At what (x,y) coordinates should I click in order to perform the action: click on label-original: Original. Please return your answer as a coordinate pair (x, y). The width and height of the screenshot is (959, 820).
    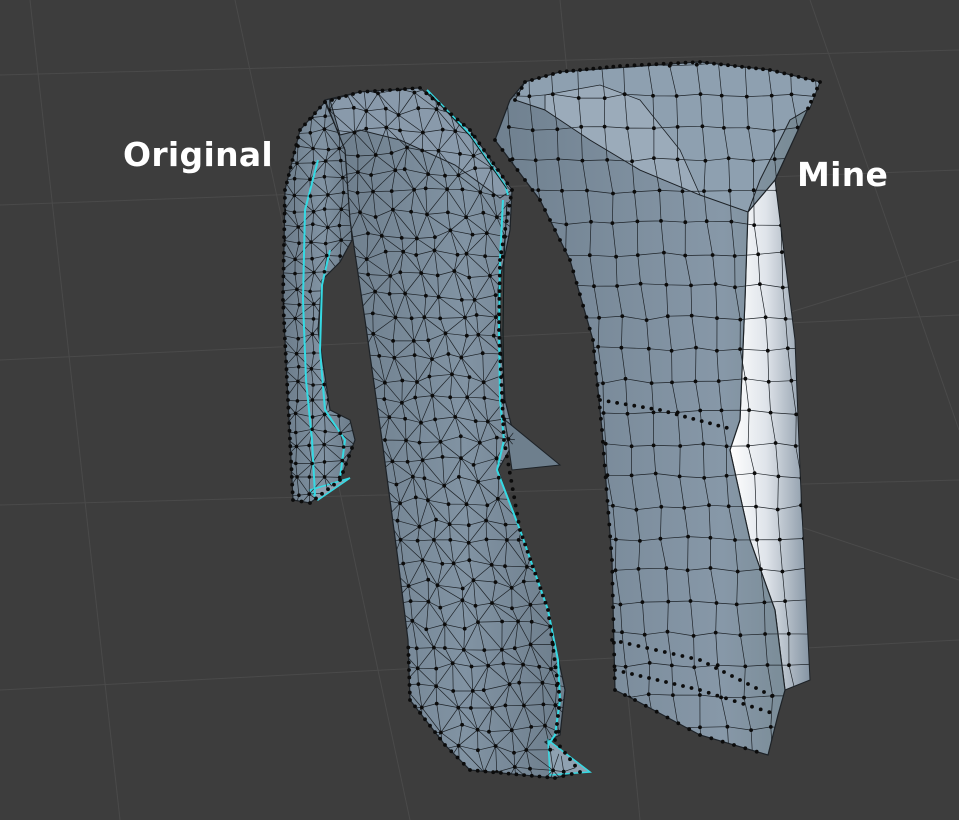
    Looking at the image, I should click on (198, 154).